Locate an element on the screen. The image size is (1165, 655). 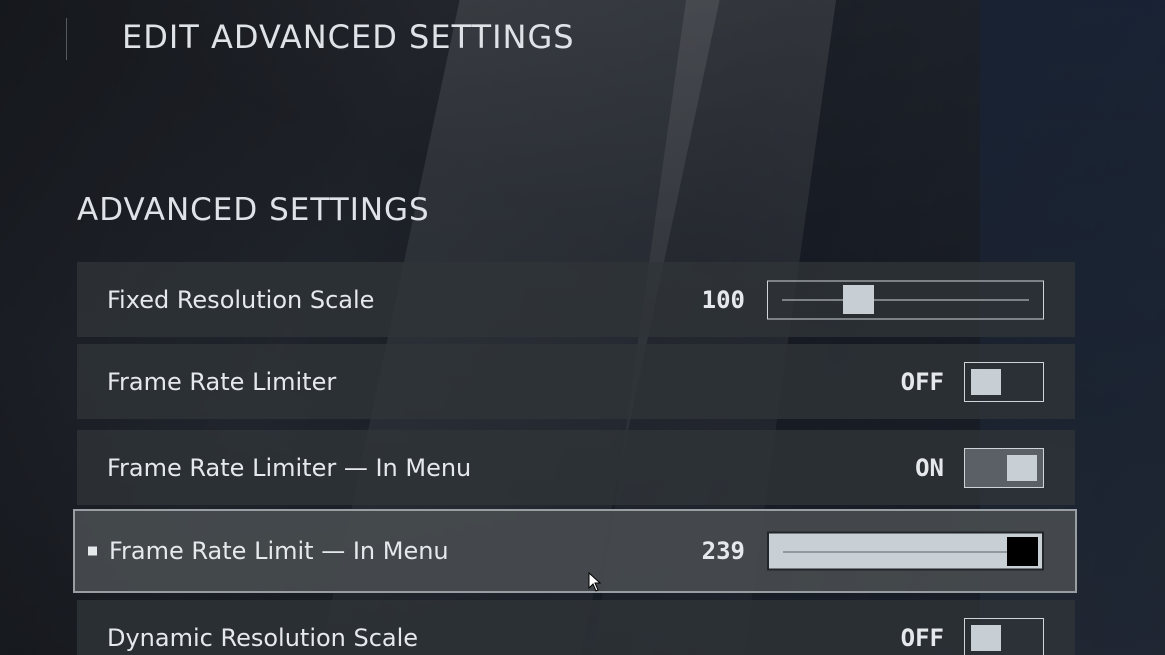
setting-label: Fixed Resolution Scale is located at coordinates (241, 299).